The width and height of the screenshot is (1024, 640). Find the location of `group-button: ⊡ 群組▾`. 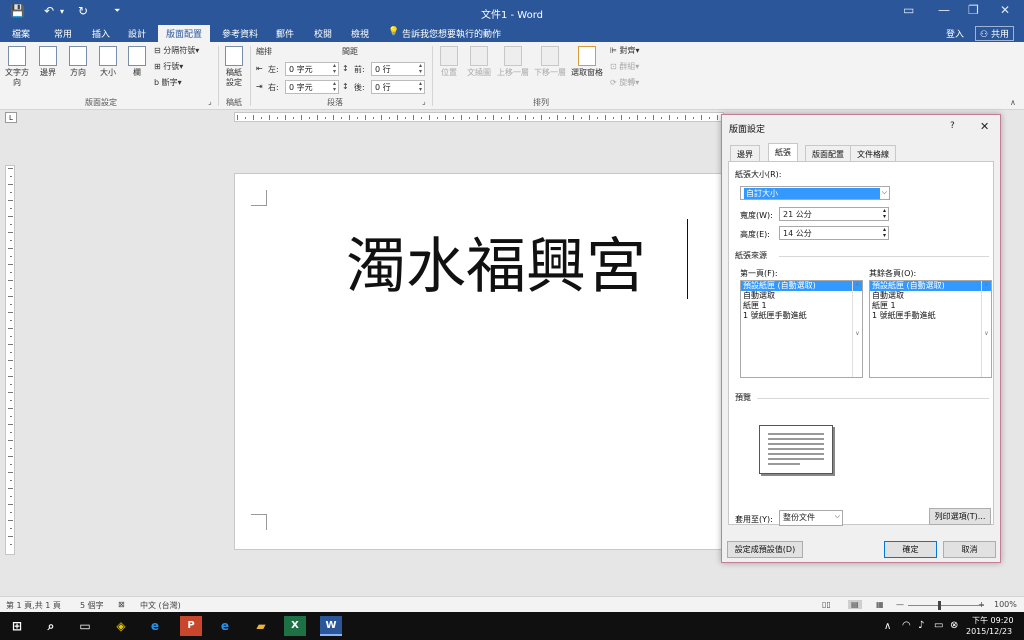

group-button: ⊡ 群組▾ is located at coordinates (624, 67).